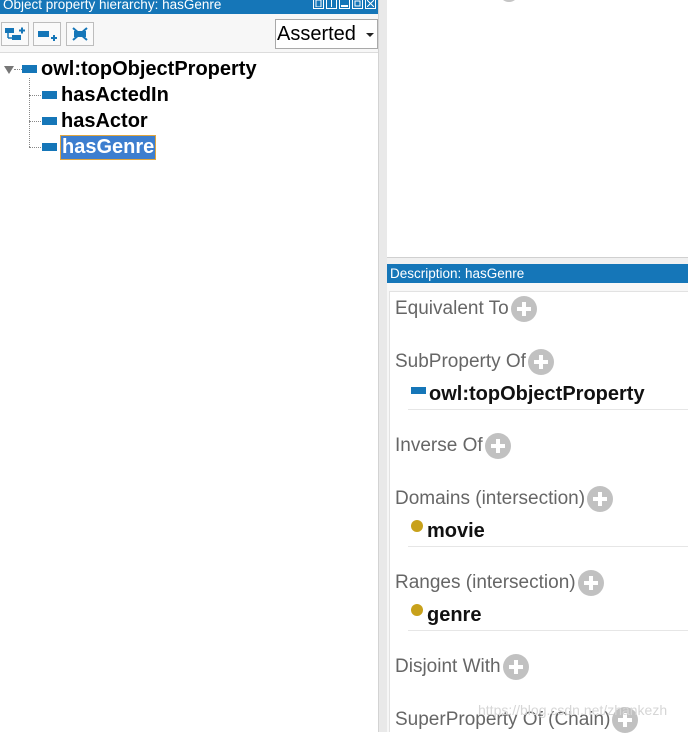  Describe the element at coordinates (104, 120) in the screenshot. I see `tree-node-label: hasActor` at that location.